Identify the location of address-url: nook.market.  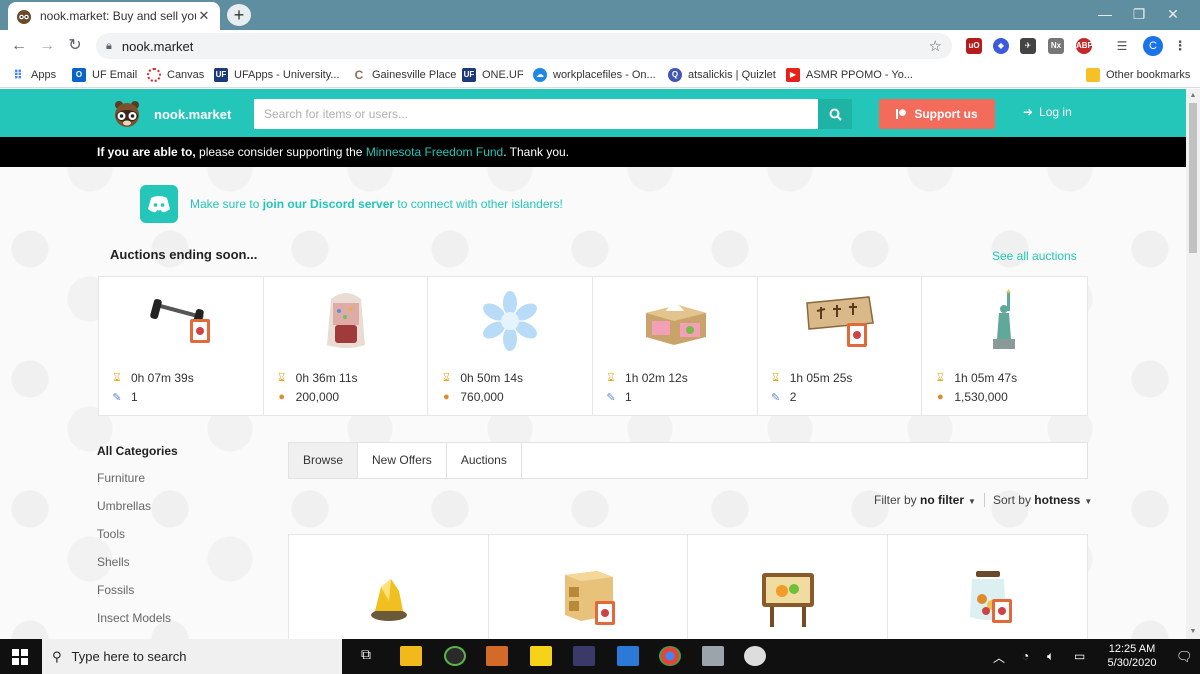
(525, 46).